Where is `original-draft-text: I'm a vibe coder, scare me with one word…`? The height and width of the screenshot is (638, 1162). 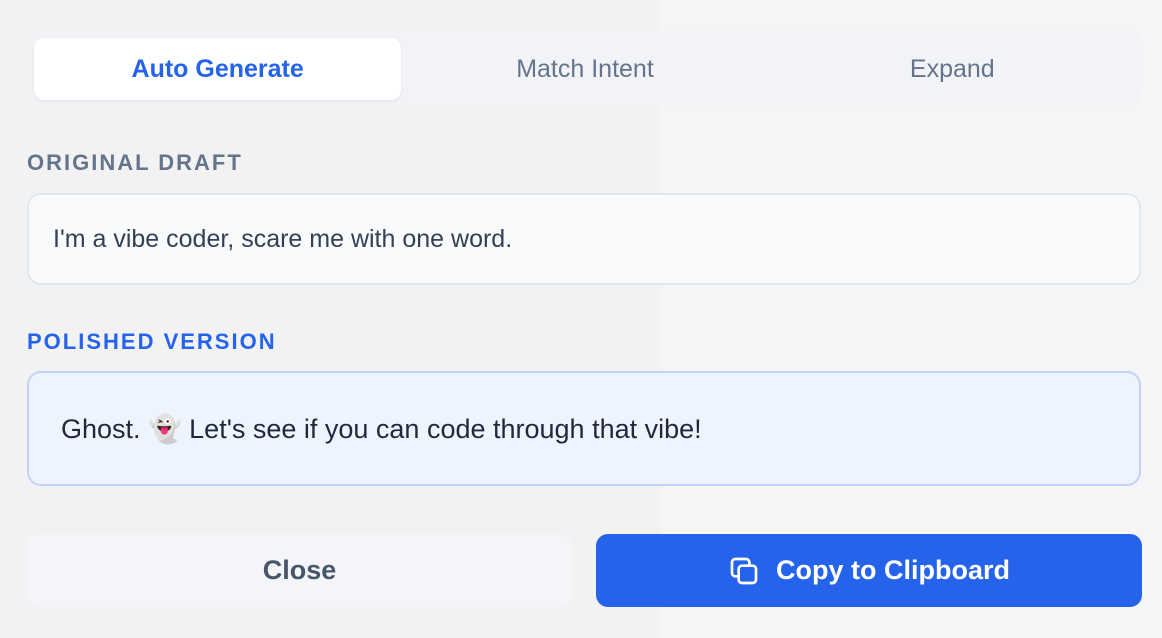
original-draft-text: I'm a vibe coder, scare me with one word… is located at coordinates (283, 238).